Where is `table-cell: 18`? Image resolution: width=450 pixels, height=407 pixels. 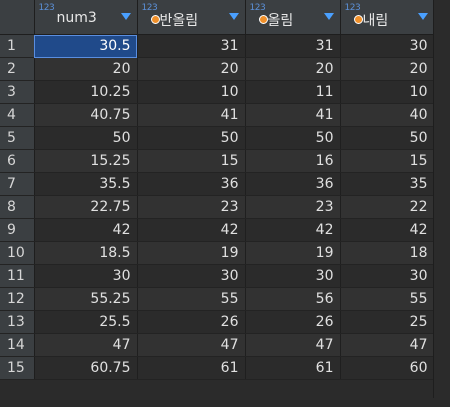 table-cell: 18 is located at coordinates (387, 253).